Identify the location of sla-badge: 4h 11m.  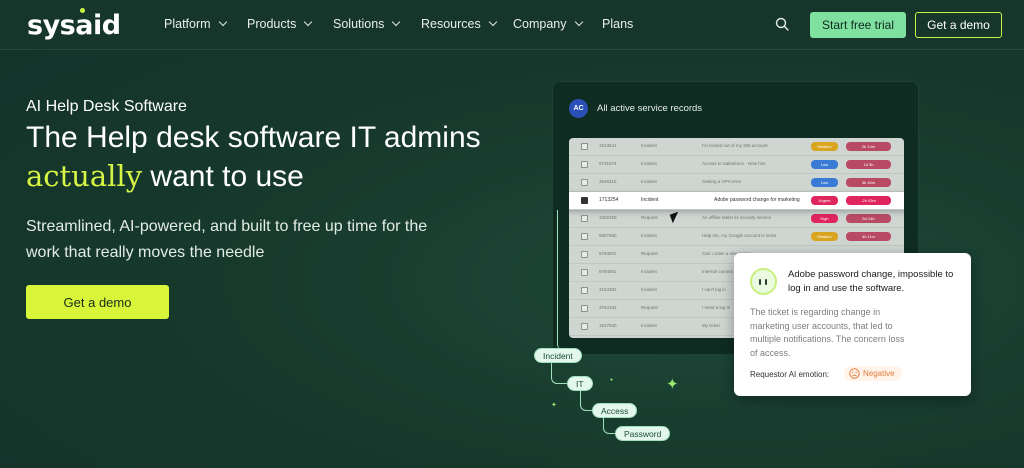
(868, 236).